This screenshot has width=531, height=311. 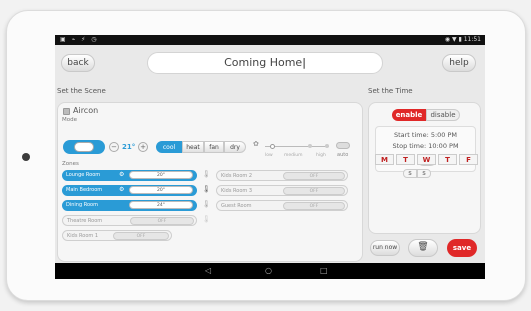 What do you see at coordinates (282, 205) in the screenshot?
I see `zone-guest-room: Guest Room OFF` at bounding box center [282, 205].